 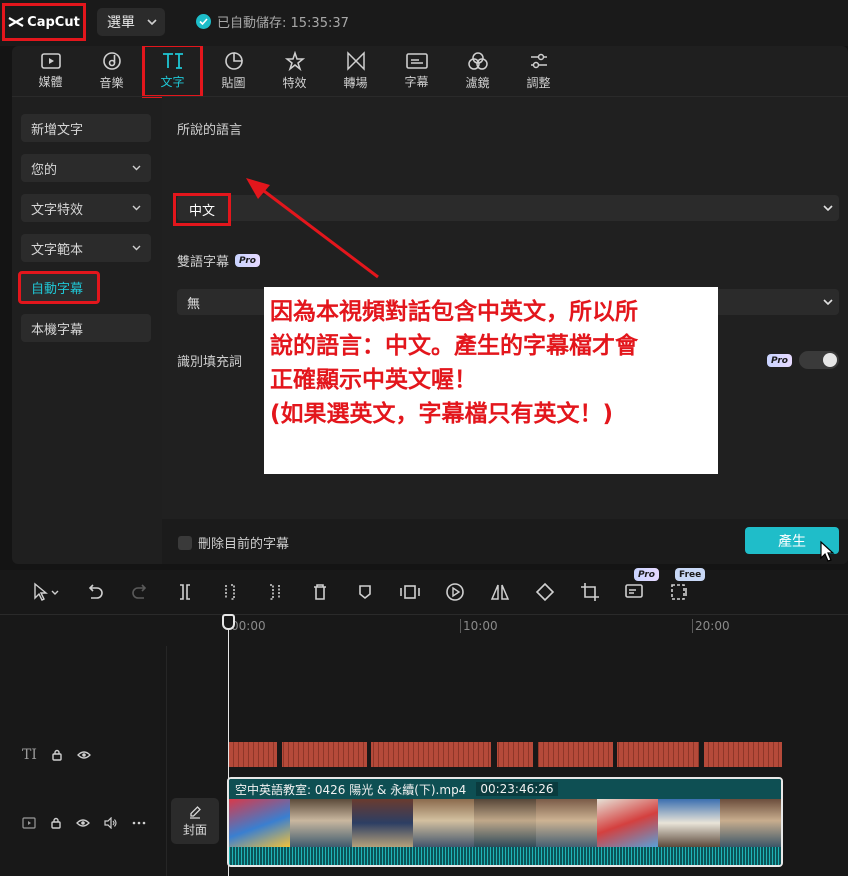 I want to click on marker-button, so click(x=364, y=592).